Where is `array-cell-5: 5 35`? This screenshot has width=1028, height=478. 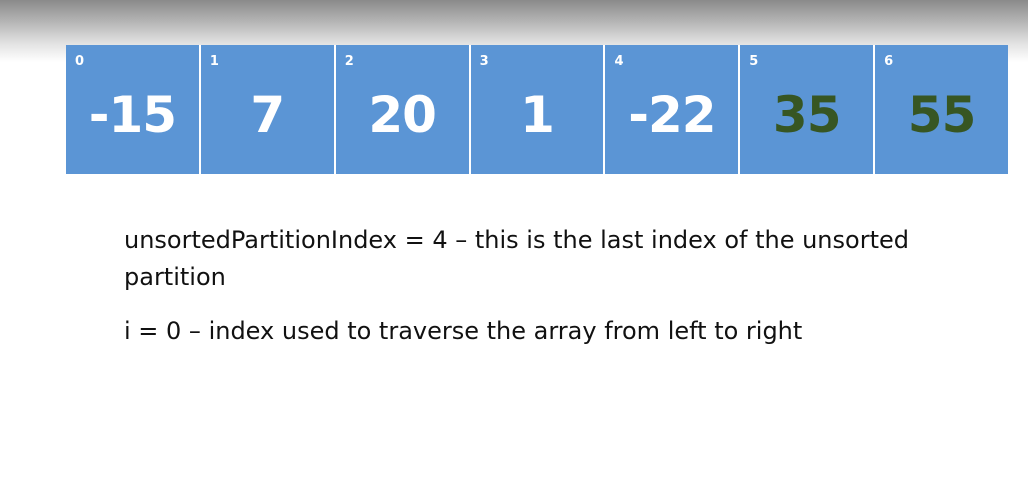
array-cell-5: 5 35 is located at coordinates (808, 109).